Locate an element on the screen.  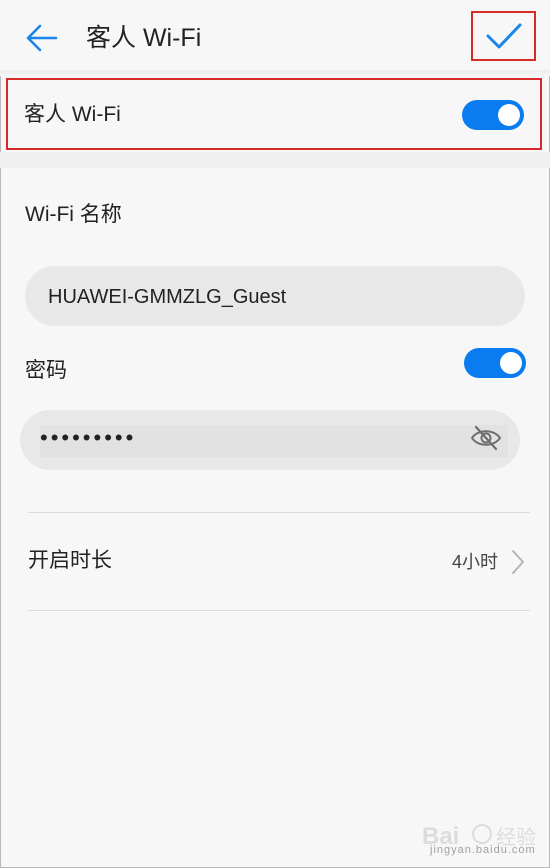
guest-wifi-row: 客人 Wi-Fi is located at coordinates (274, 114).